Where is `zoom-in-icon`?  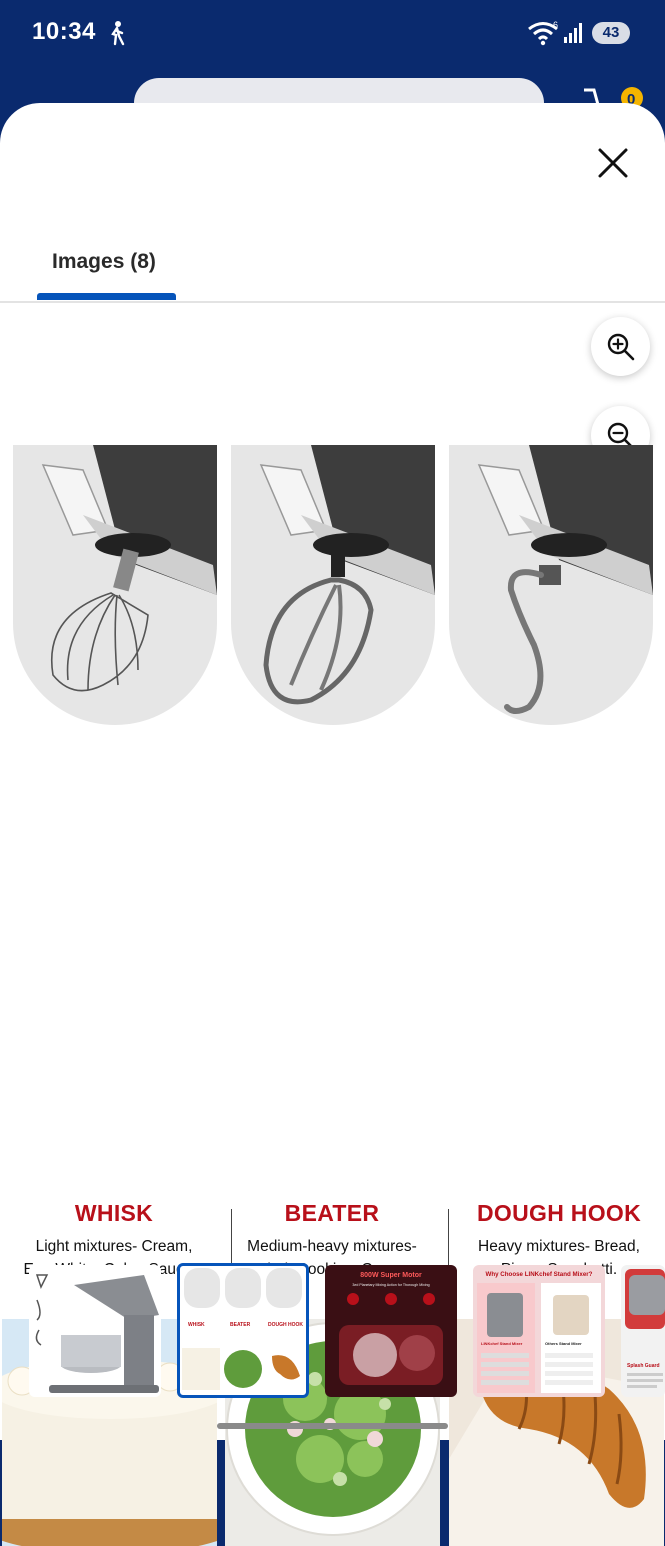 zoom-in-icon is located at coordinates (620, 346).